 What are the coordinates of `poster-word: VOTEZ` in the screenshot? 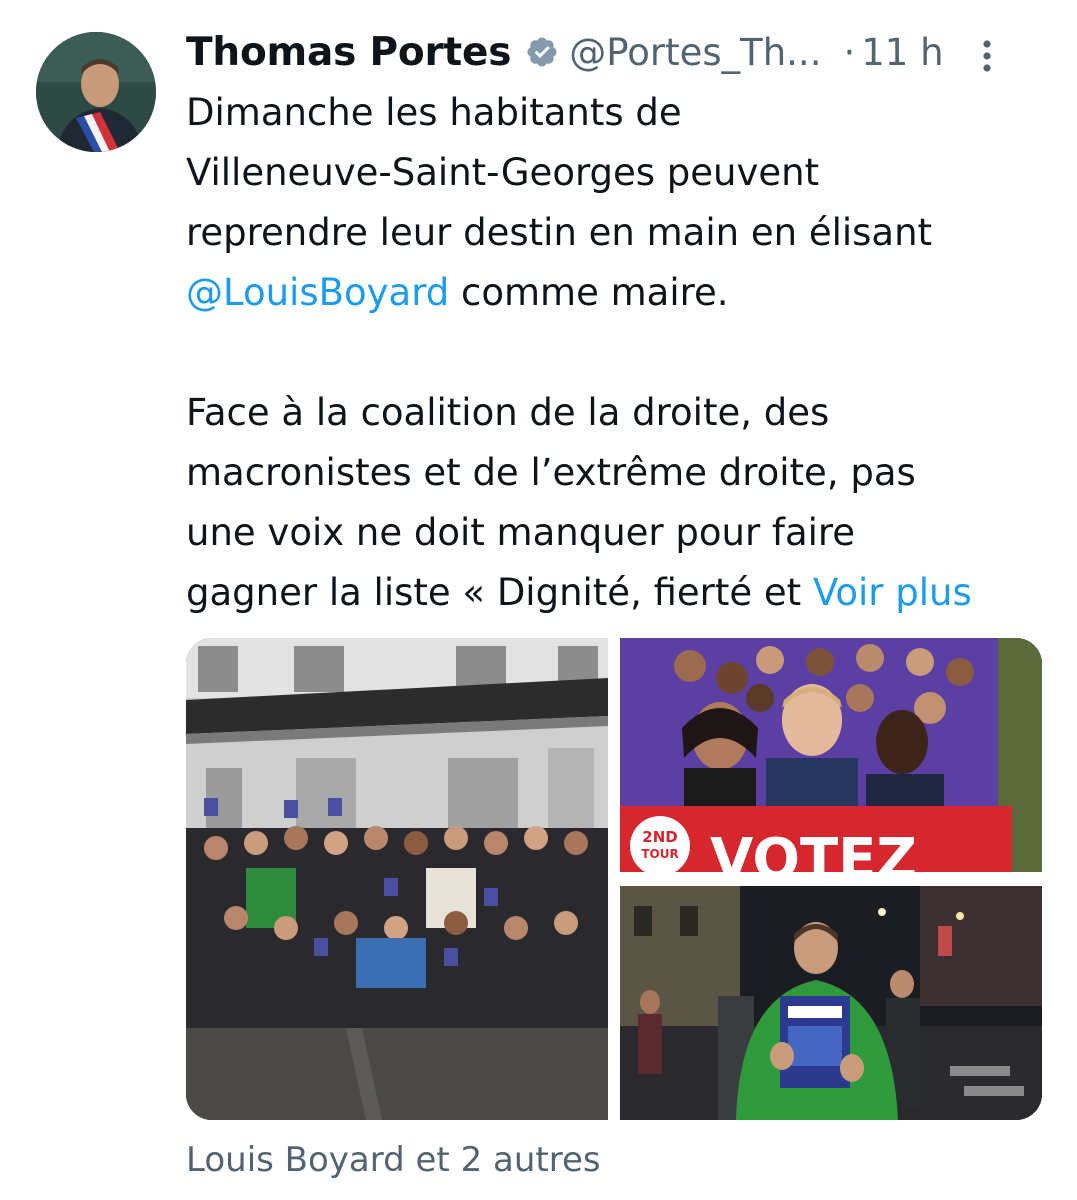 It's located at (813, 849).